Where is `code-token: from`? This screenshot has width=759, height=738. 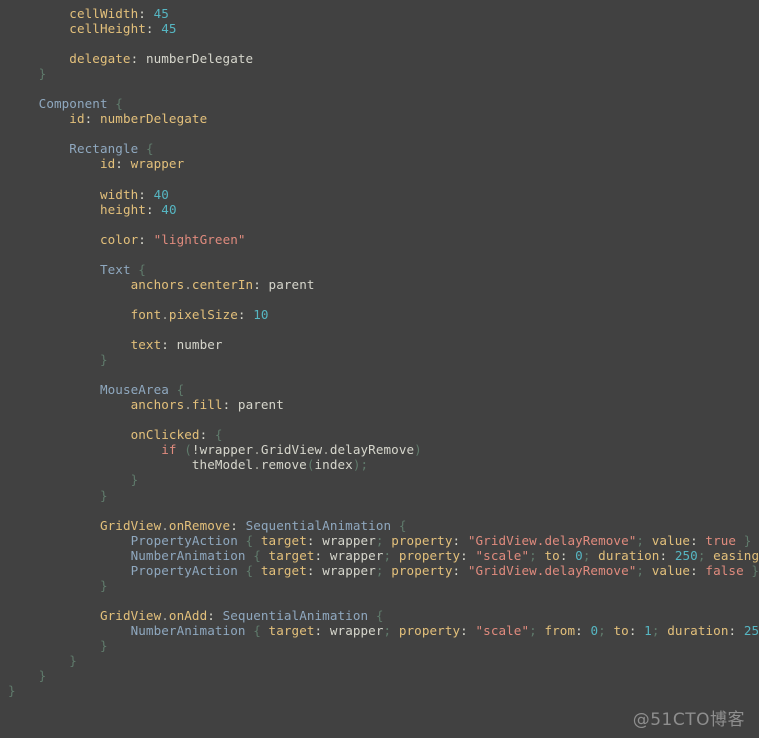
code-token: from is located at coordinates (560, 630).